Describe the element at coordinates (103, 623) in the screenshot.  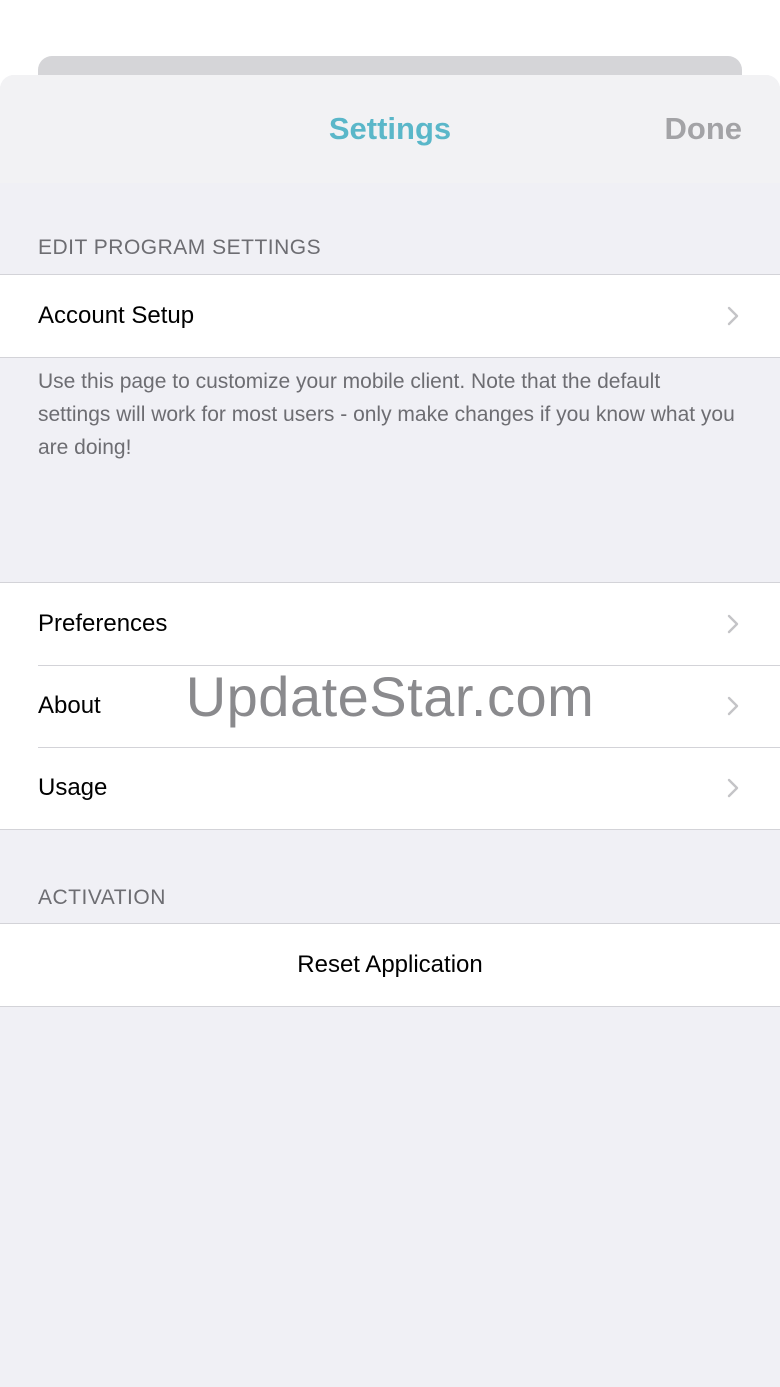
I see `row-label: Preferences` at that location.